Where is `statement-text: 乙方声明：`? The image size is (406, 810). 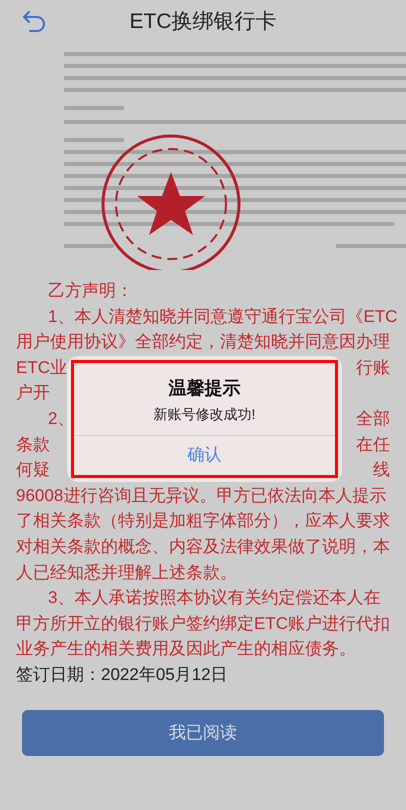
statement-text: 乙方声明： is located at coordinates (90, 291).